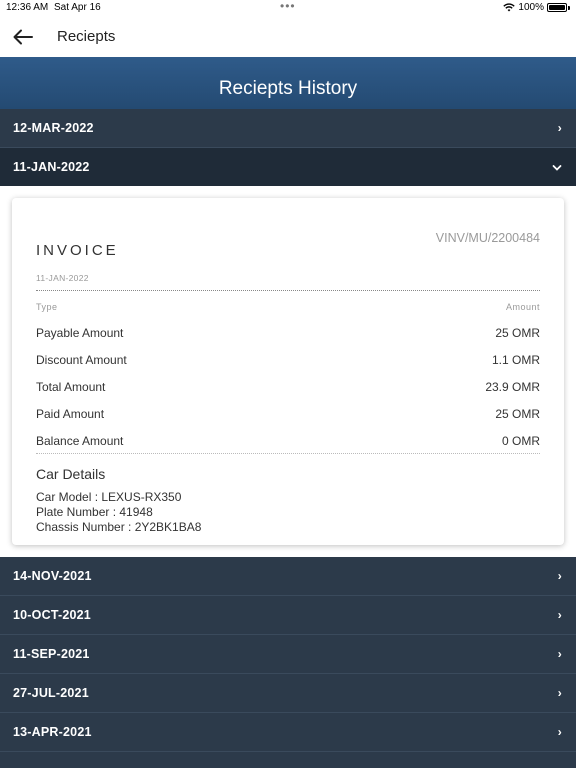 This screenshot has width=576, height=768. Describe the element at coordinates (52, 576) in the screenshot. I see `receipt-date: 14-NOV-2021` at that location.